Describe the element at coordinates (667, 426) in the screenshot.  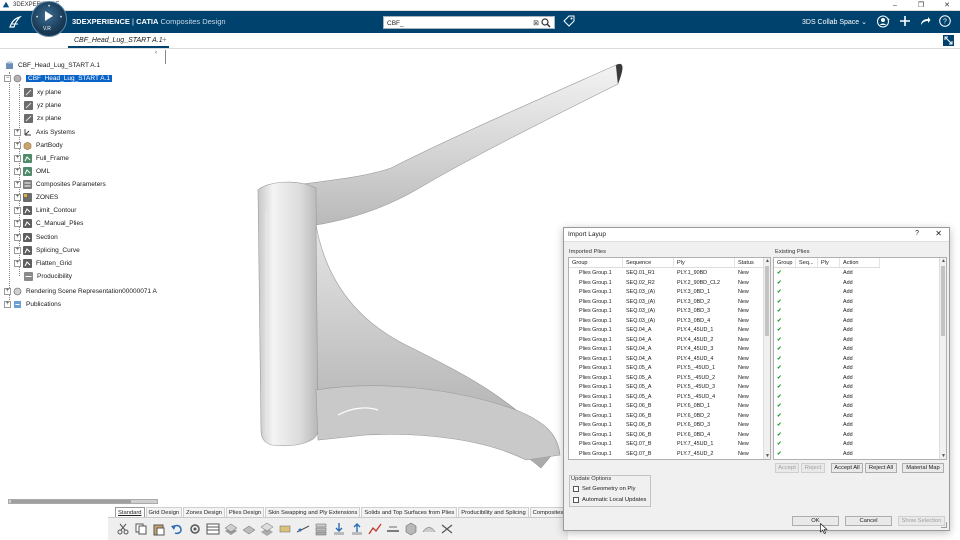
I see `imported-ply-row: Plies Group.1 SEQ.06_B PLY.6_0BD_3 New` at that location.